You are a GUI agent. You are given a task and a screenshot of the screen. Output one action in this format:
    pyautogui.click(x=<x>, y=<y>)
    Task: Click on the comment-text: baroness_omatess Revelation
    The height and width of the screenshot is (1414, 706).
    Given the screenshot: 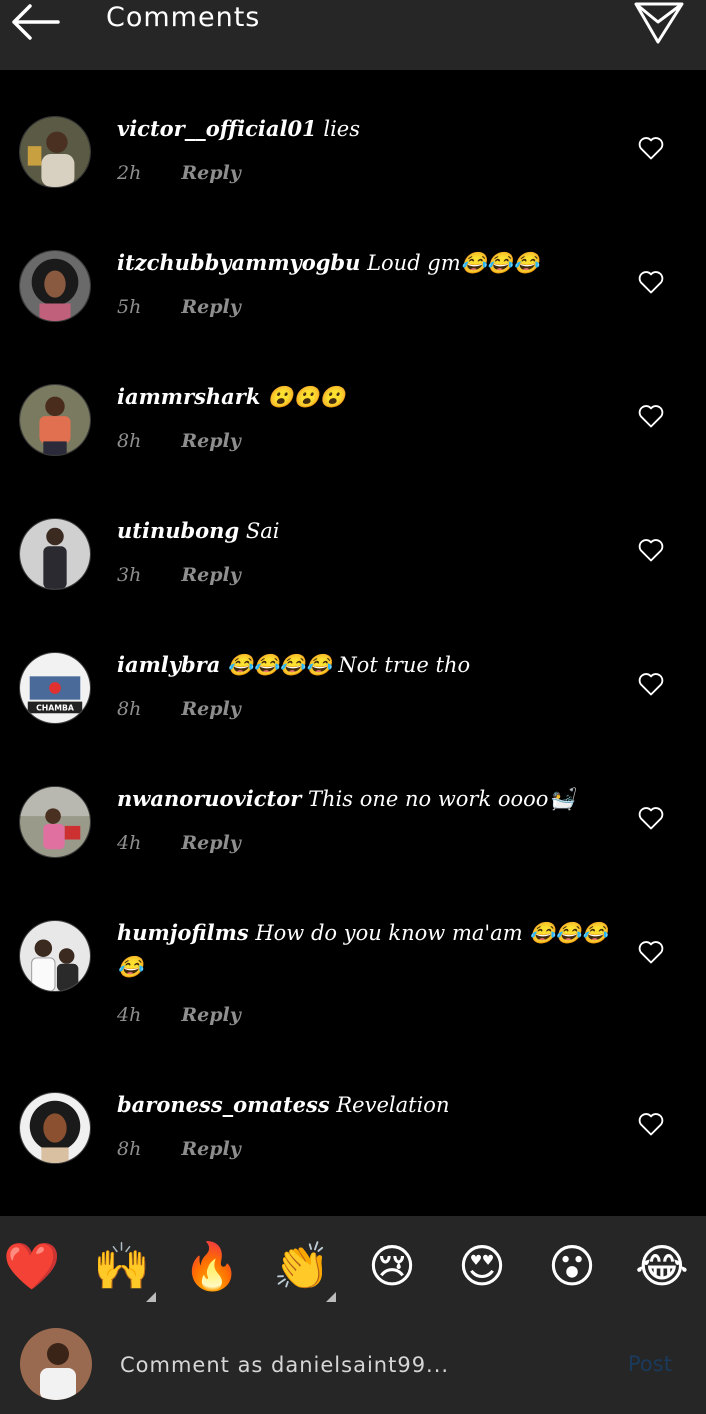 What is the action you would take?
    pyautogui.click(x=364, y=1105)
    